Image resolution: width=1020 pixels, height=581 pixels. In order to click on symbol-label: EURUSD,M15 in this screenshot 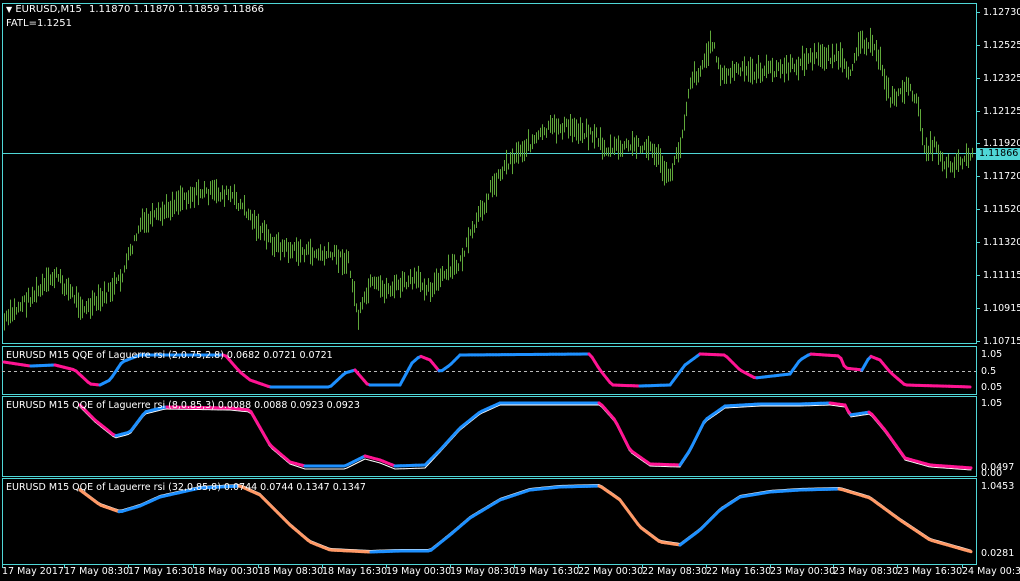, I will do `click(48, 9)`.